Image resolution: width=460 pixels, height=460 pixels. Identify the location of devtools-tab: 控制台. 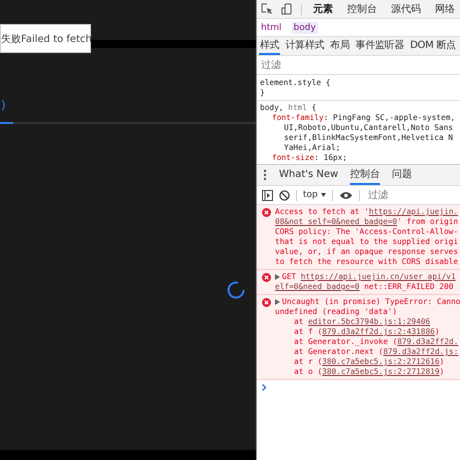
(362, 9).